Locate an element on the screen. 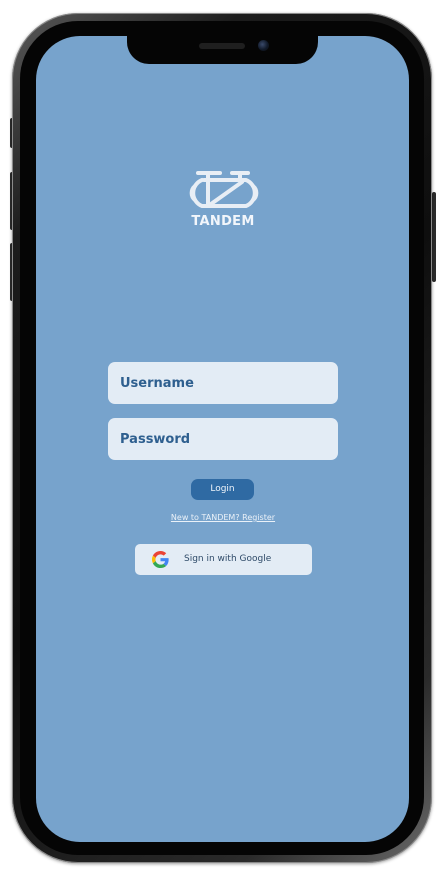  username-input is located at coordinates (223, 383).